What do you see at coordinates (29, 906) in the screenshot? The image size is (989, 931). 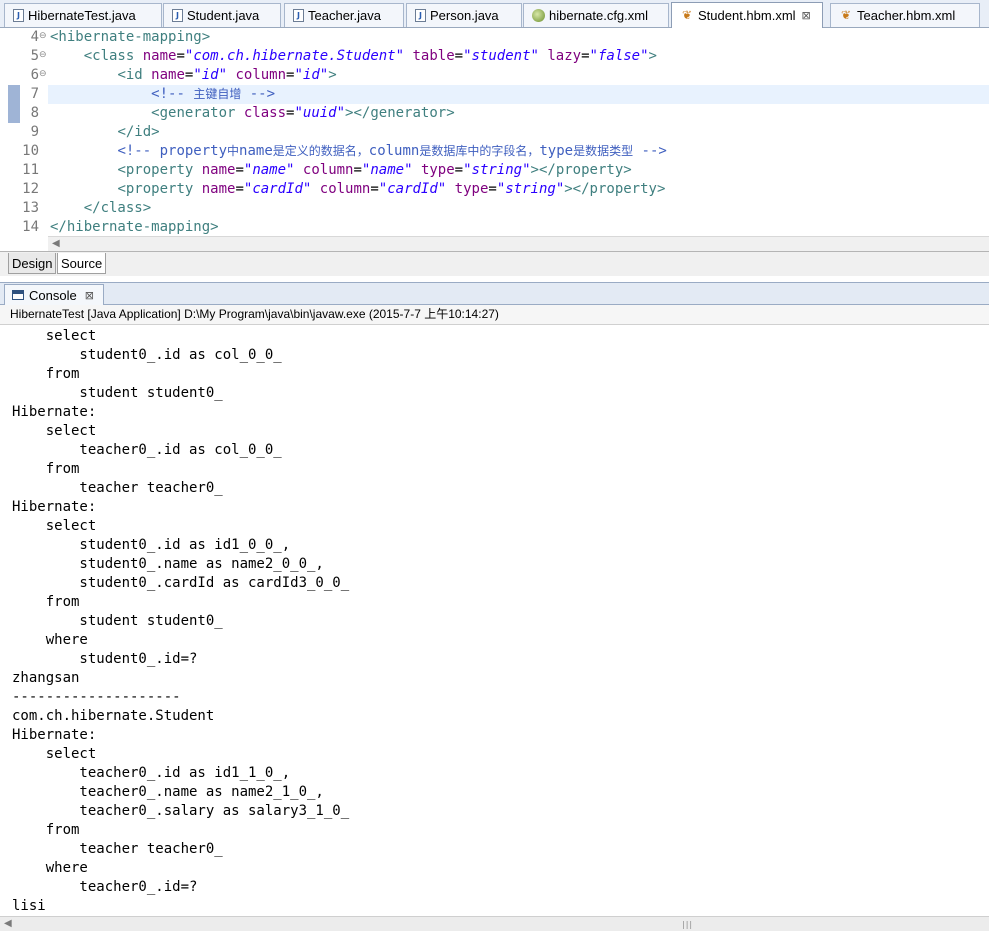 I see `console-line: lisi` at bounding box center [29, 906].